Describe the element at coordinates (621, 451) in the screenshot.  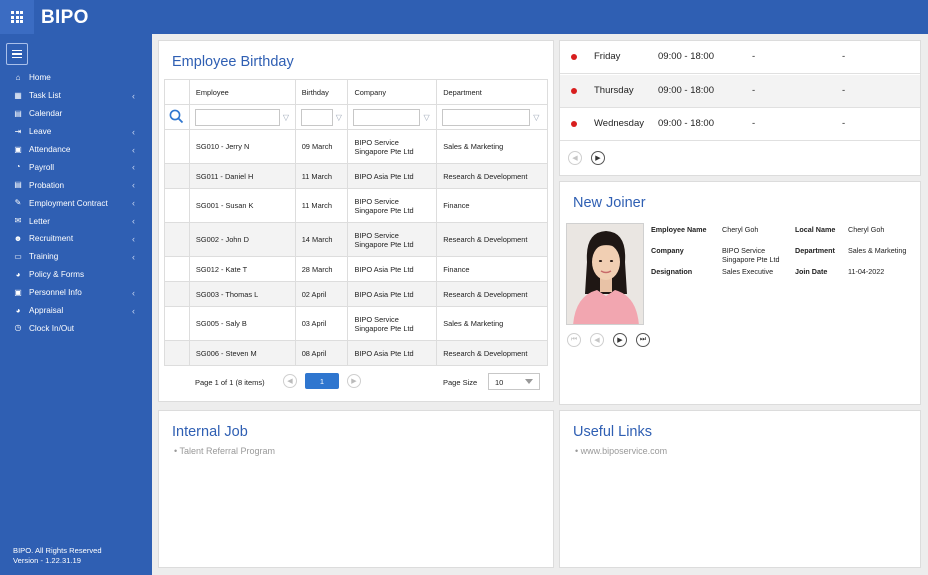
I see `biposervice-link: • www.biposervice.com` at that location.